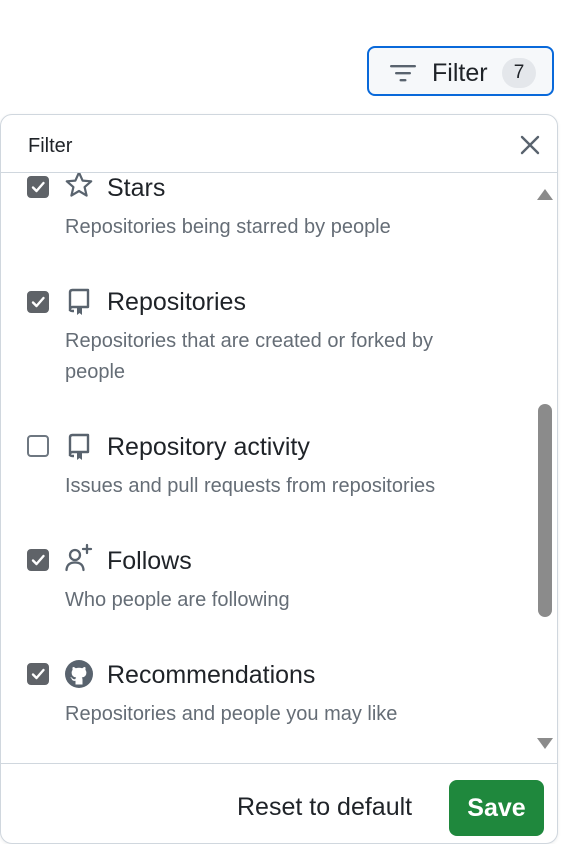 The image size is (564, 844). What do you see at coordinates (38, 302) in the screenshot?
I see `repositories-checkbox` at bounding box center [38, 302].